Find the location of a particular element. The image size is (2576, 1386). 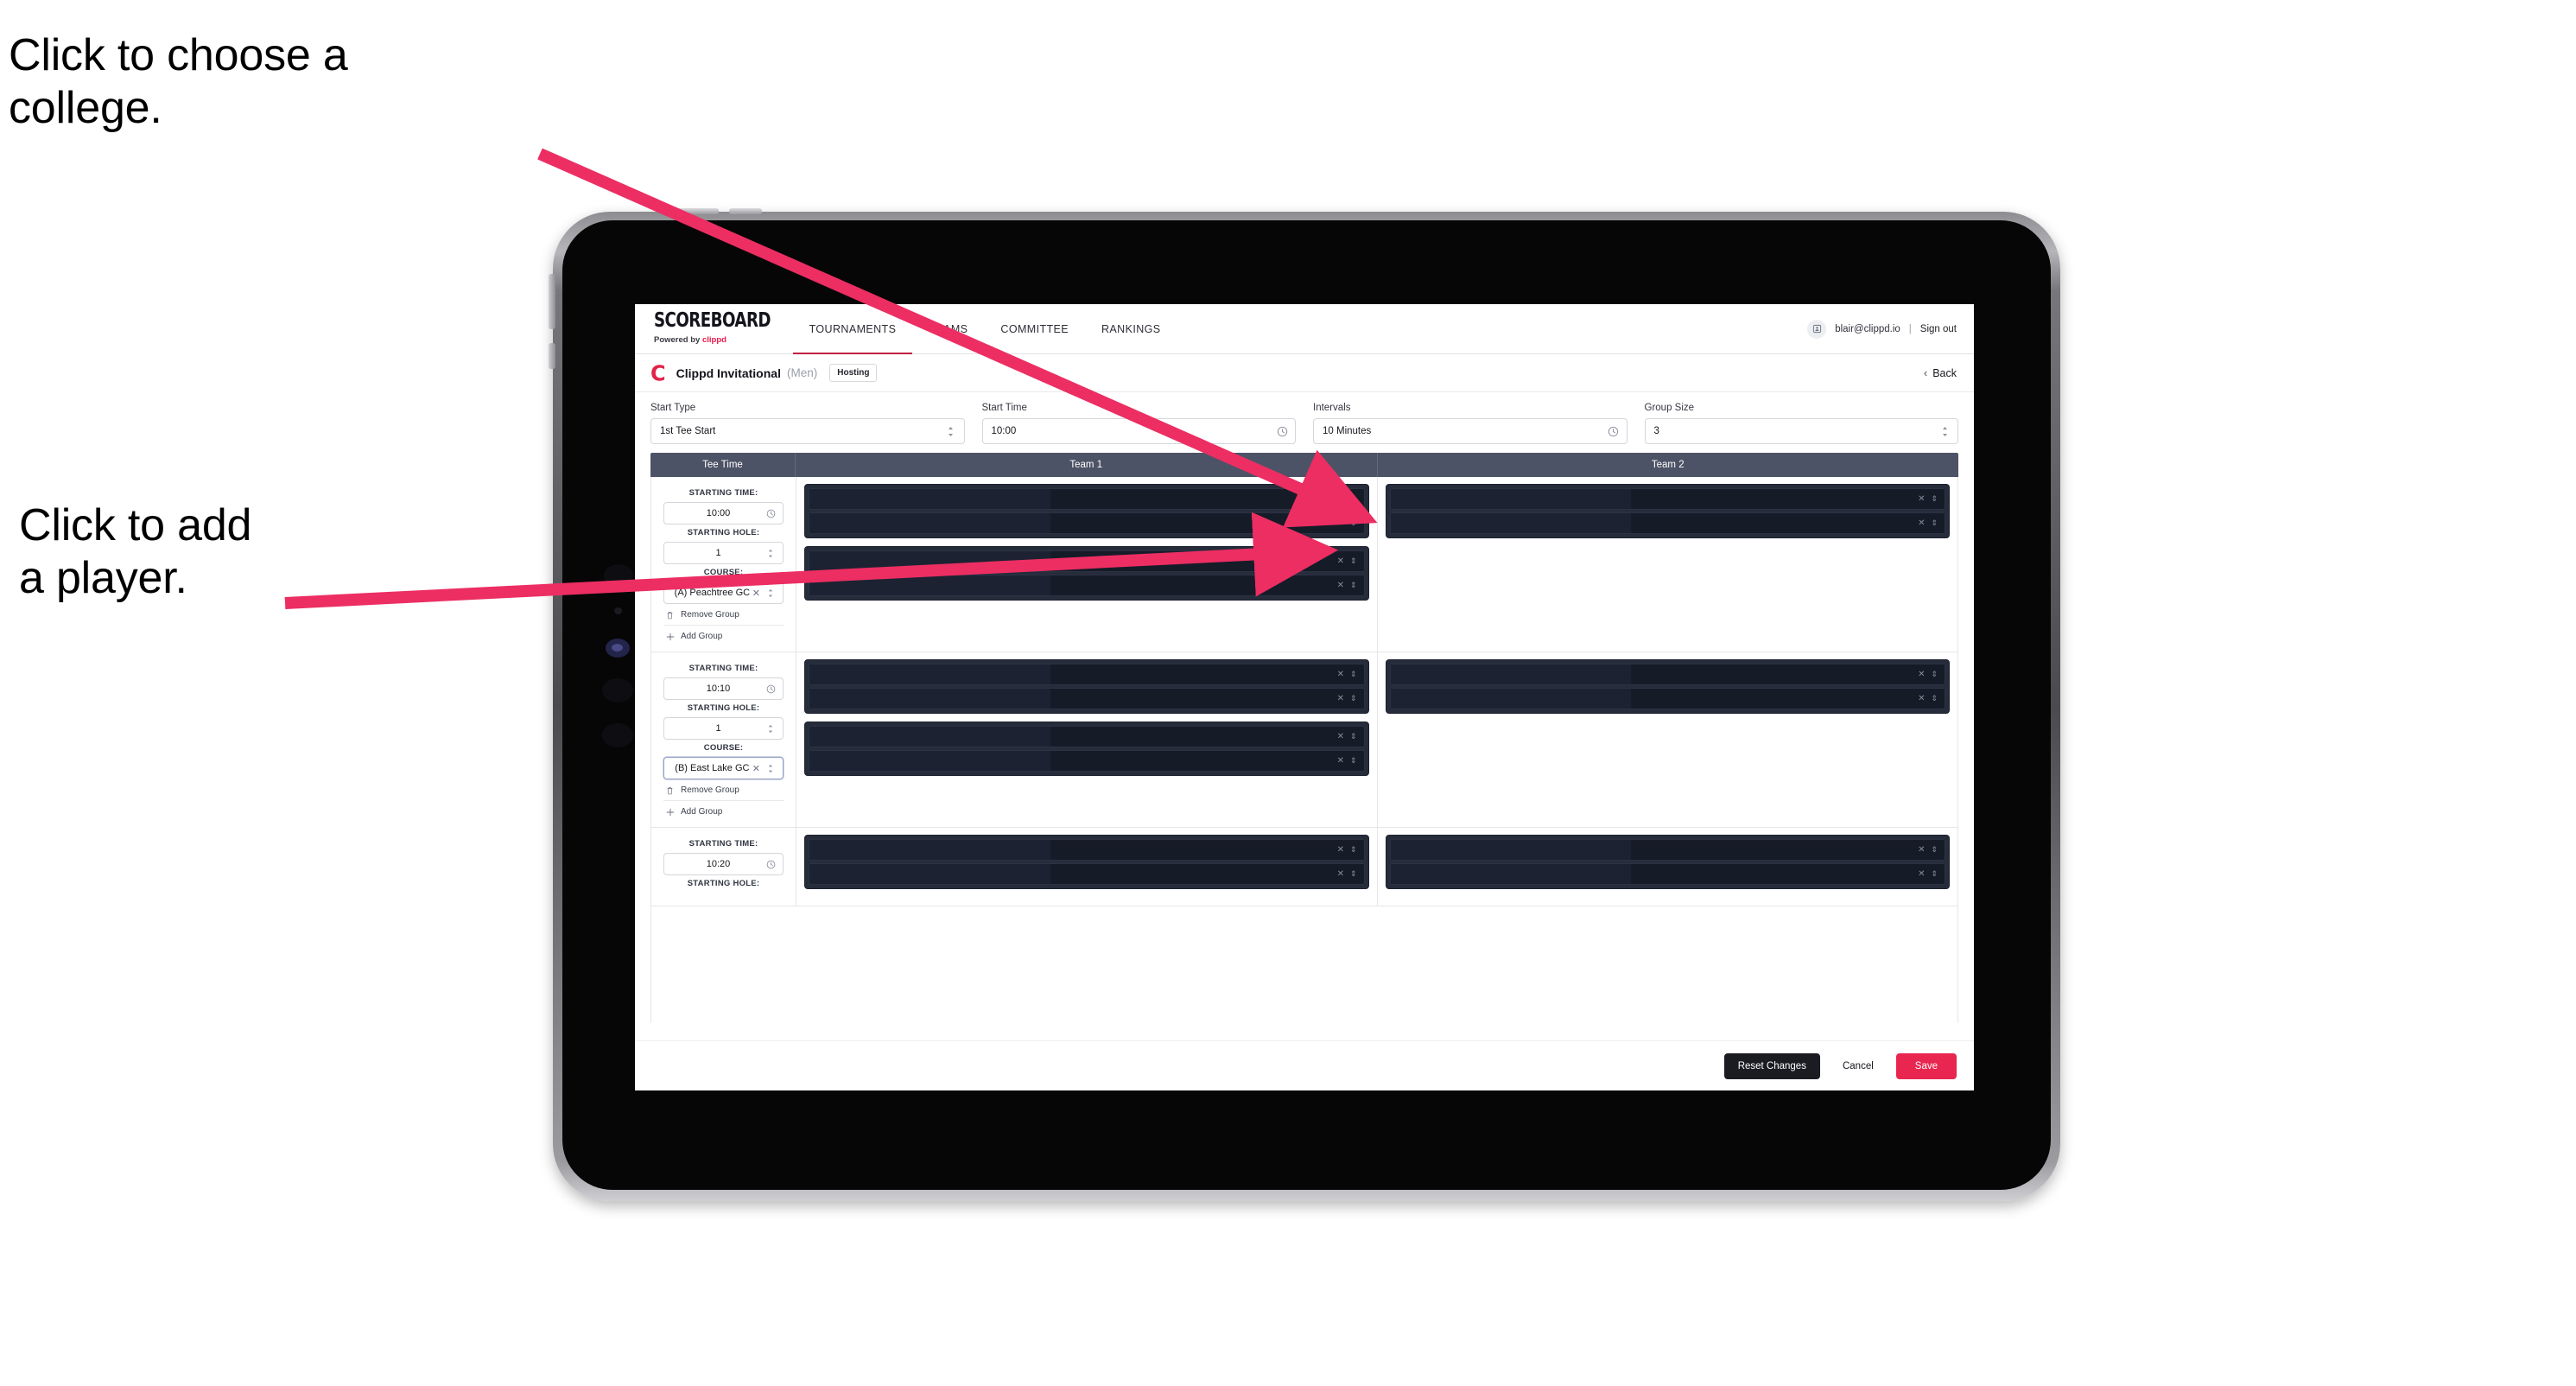

back-button: ‹ Back is located at coordinates (1940, 372).